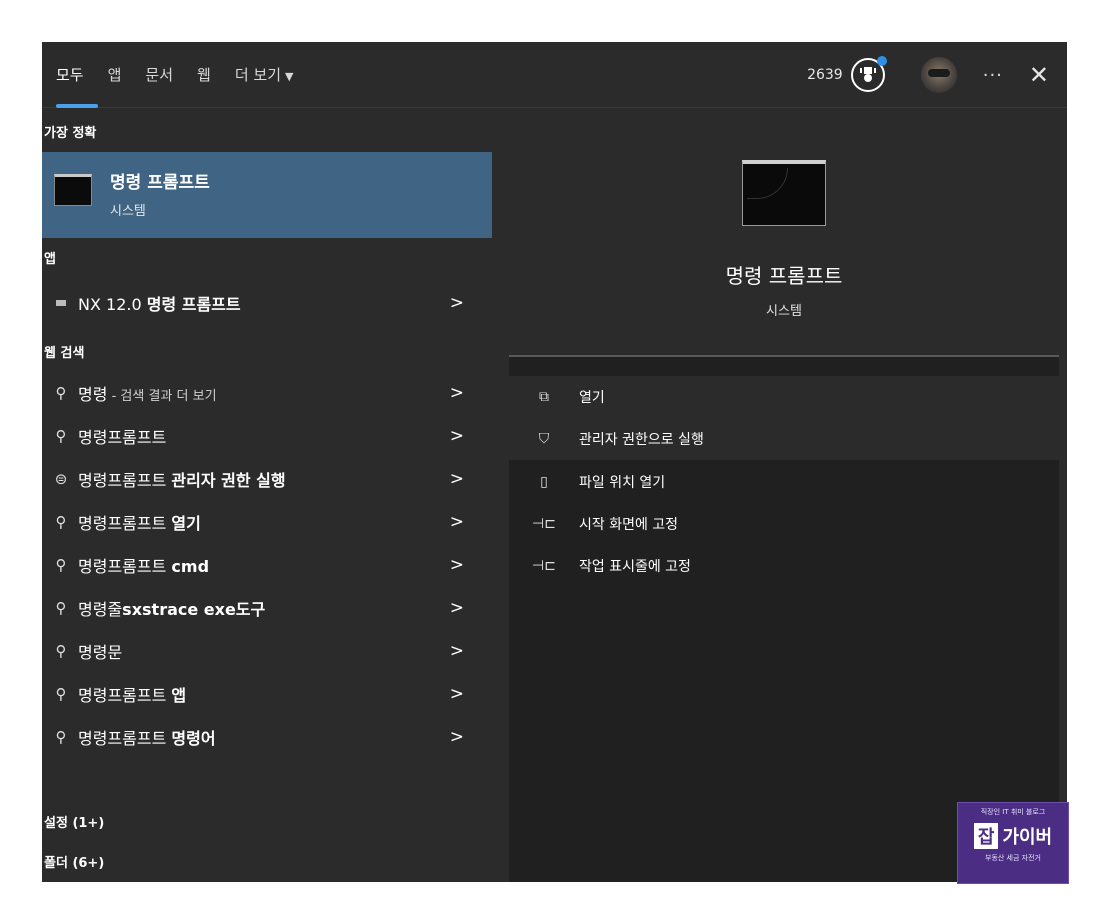  Describe the element at coordinates (159, 75) in the screenshot. I see `tab-documents: 문서` at that location.